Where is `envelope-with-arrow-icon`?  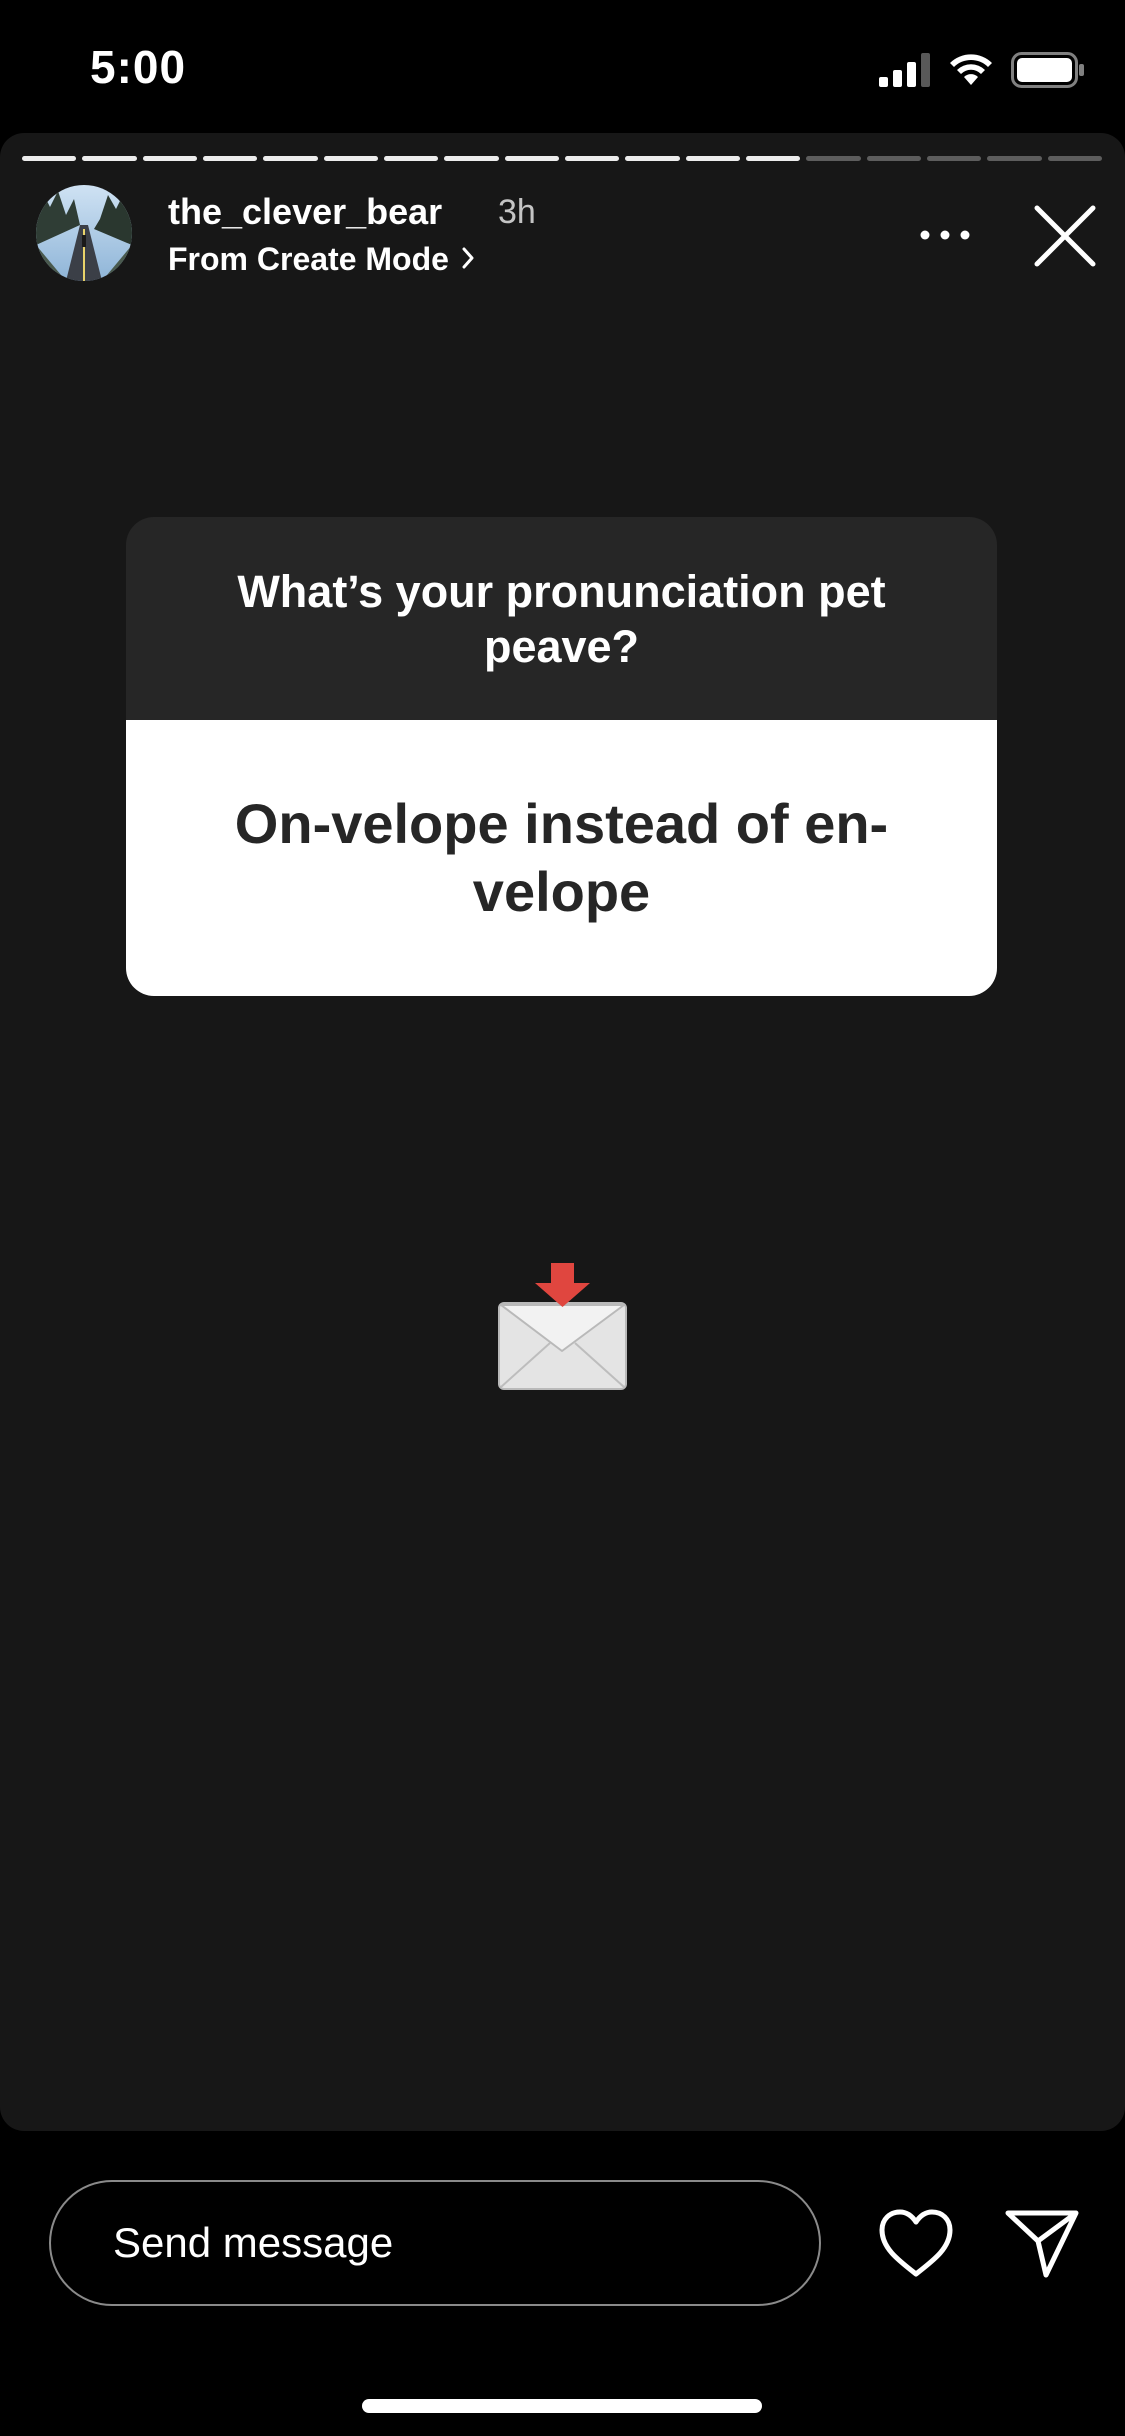 envelope-with-arrow-icon is located at coordinates (562, 1326).